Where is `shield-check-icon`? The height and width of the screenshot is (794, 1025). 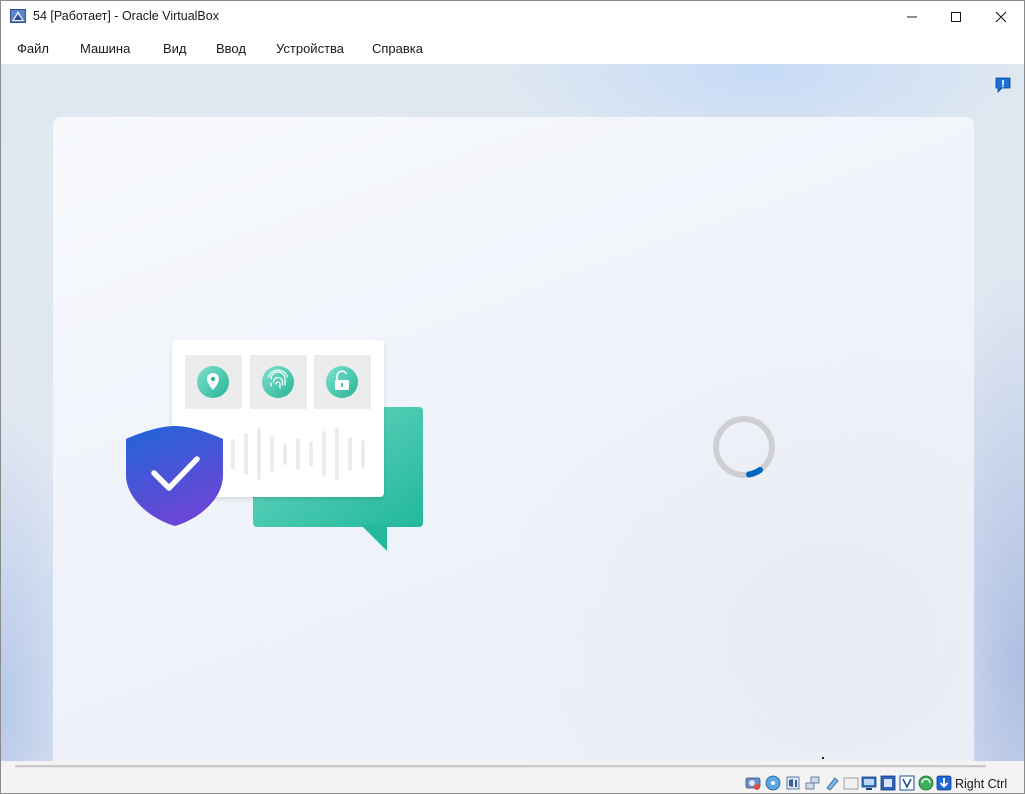
shield-check-icon is located at coordinates (174, 476).